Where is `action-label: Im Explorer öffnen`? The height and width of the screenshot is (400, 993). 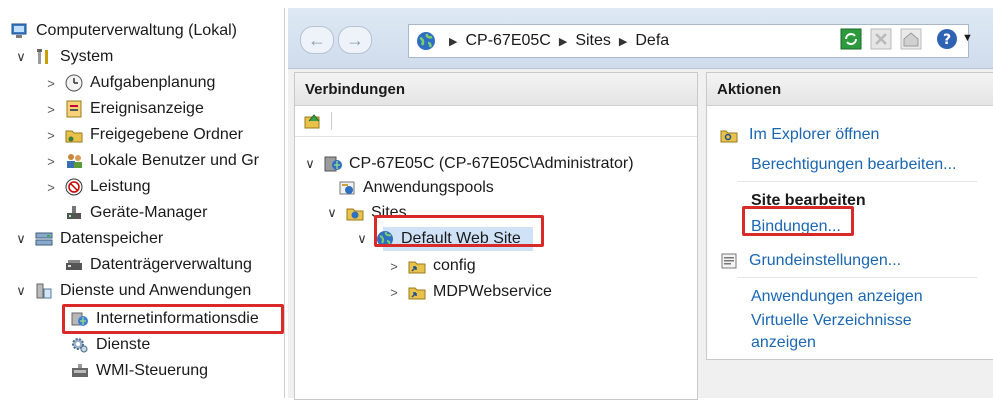
action-label: Im Explorer öffnen is located at coordinates (814, 134).